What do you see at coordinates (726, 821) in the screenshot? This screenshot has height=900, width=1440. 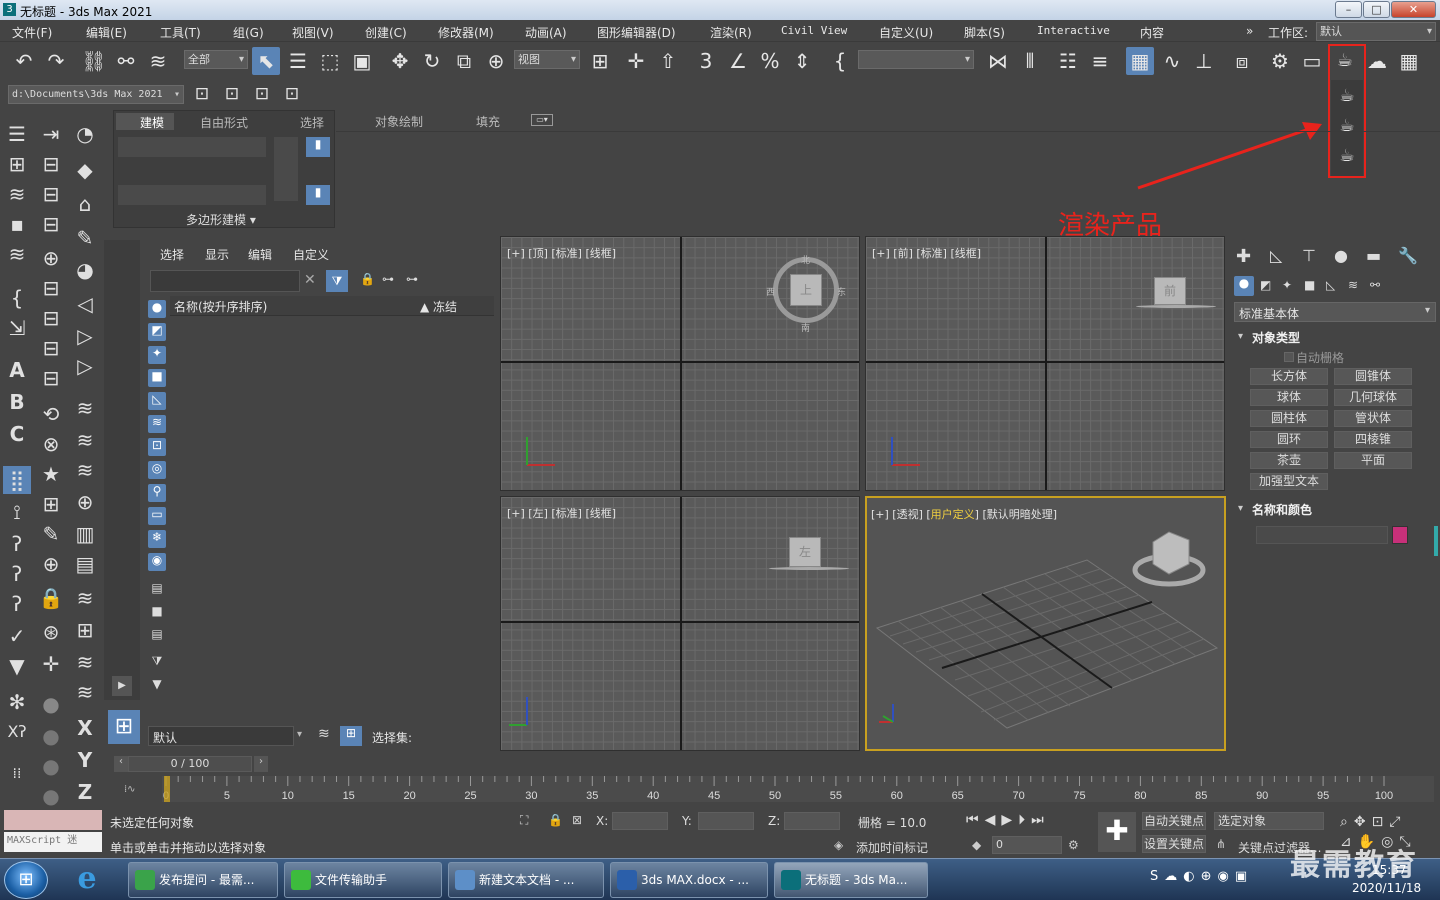 I see `y-coord-field` at bounding box center [726, 821].